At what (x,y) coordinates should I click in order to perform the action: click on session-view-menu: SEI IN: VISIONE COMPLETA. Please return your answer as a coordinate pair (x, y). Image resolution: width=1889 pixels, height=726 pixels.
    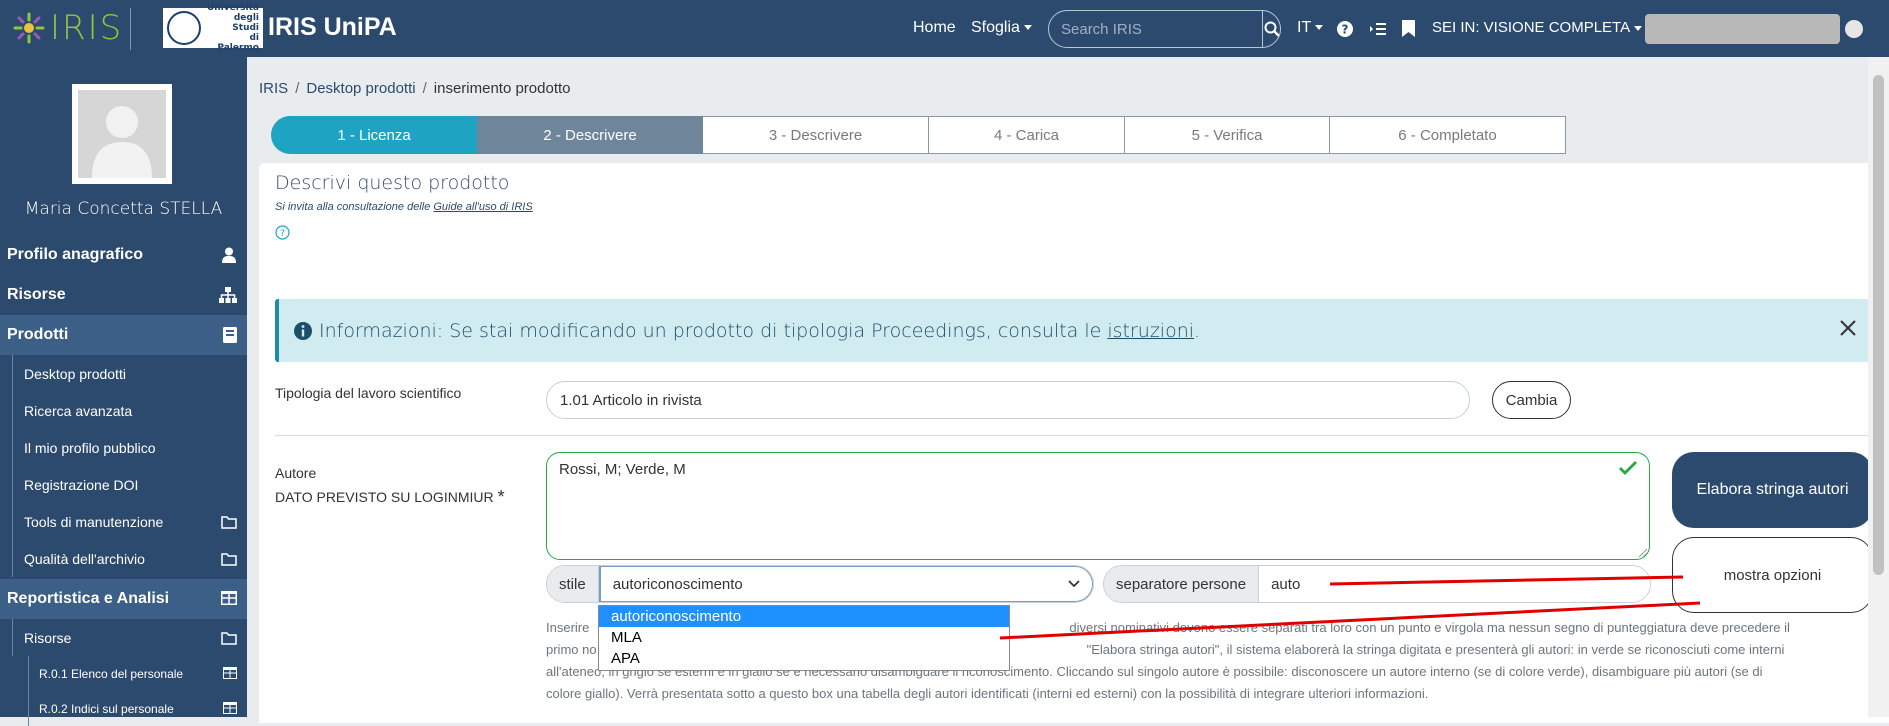
    Looking at the image, I should click on (1537, 27).